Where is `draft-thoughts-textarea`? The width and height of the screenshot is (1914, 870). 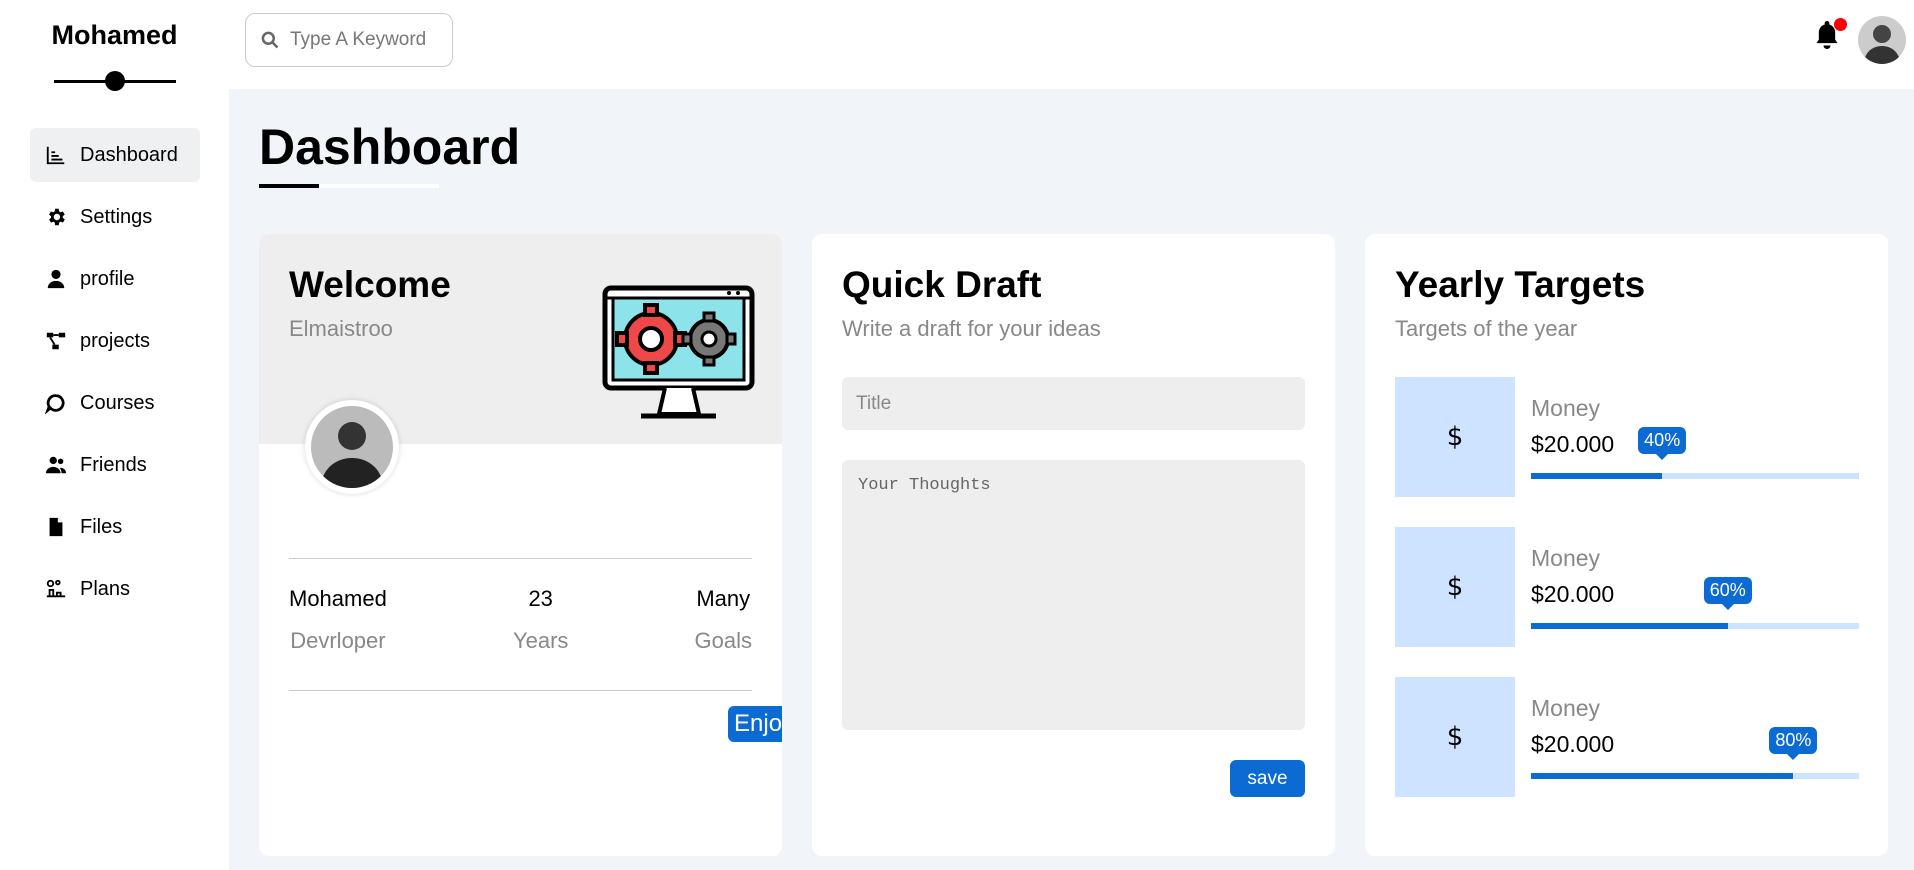
draft-thoughts-textarea is located at coordinates (1073, 595).